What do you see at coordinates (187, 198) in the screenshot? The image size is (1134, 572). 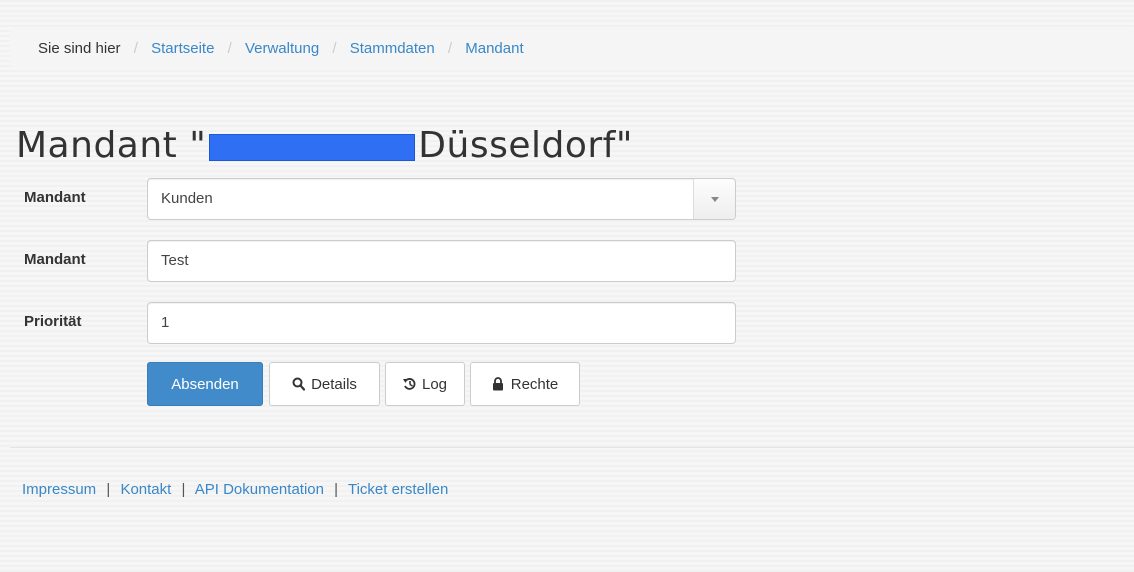 I see `mandant-select-value: Kunden` at bounding box center [187, 198].